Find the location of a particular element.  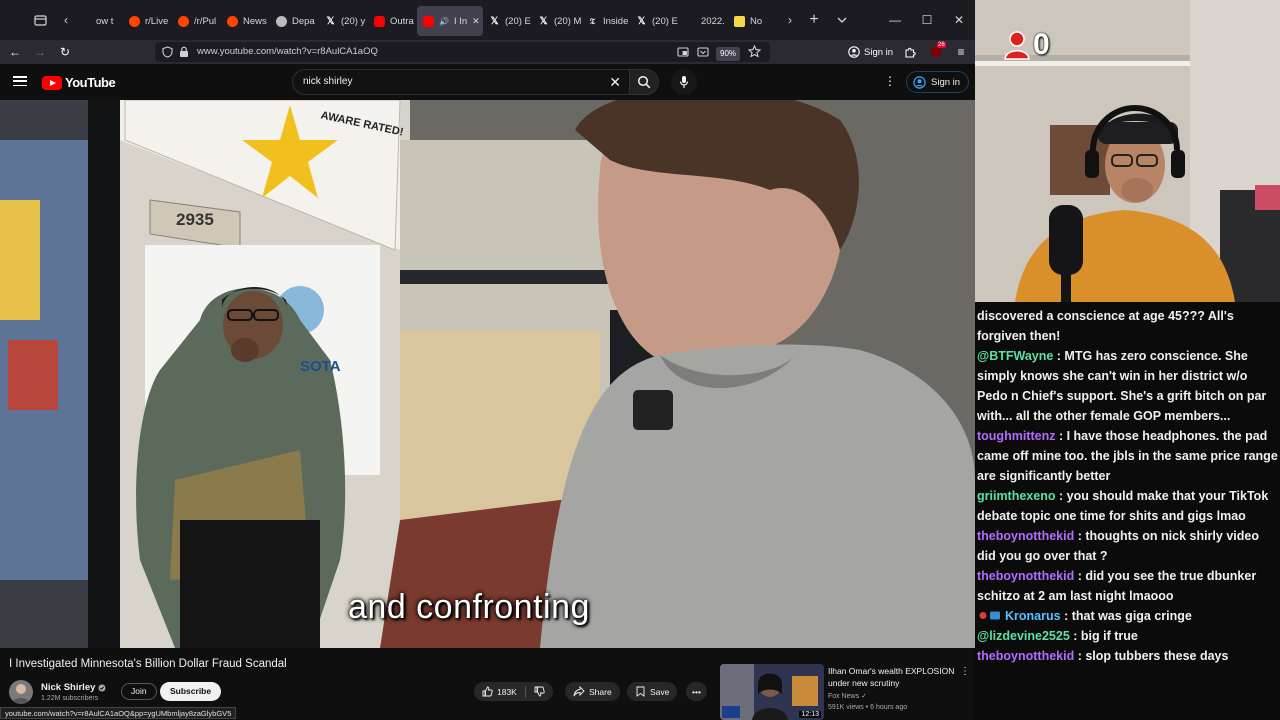

picture-in-picture-icon is located at coordinates (683, 52).